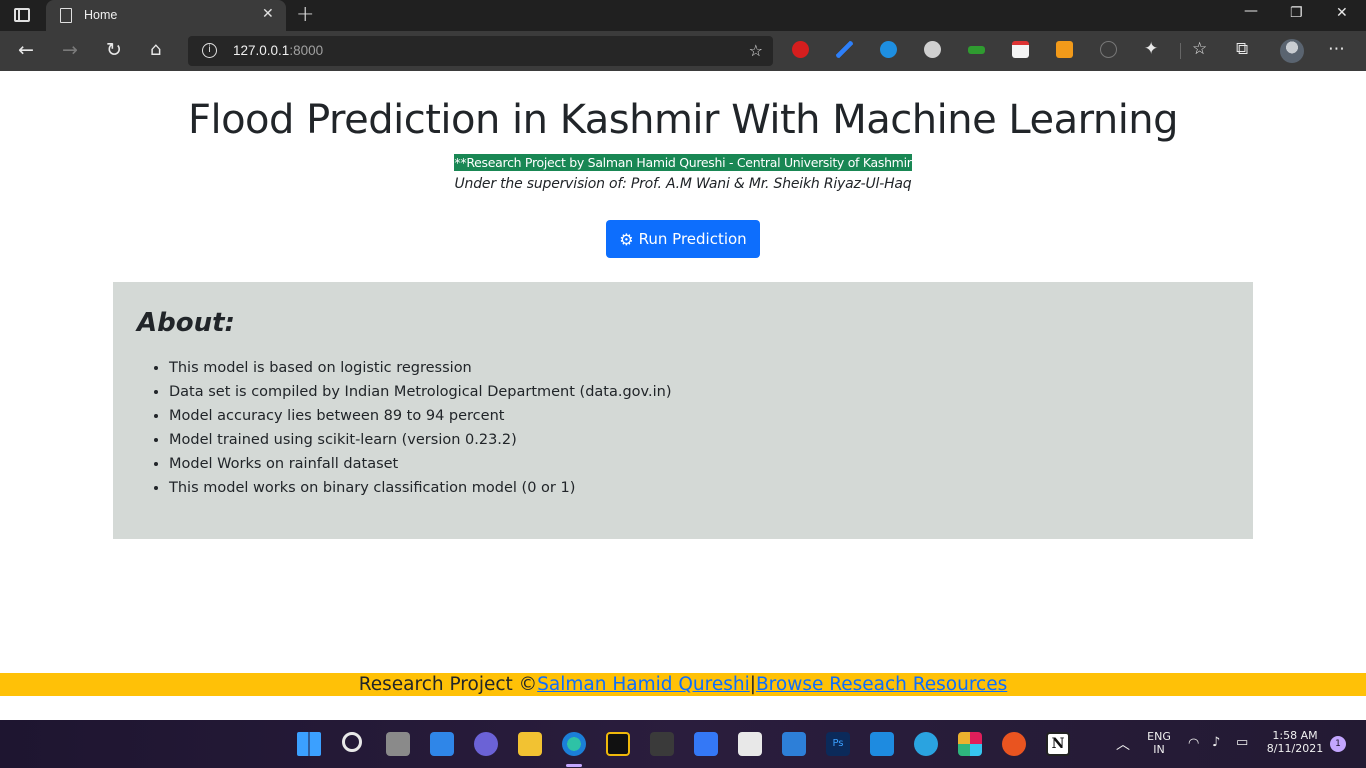  What do you see at coordinates (1336, 49) in the screenshot?
I see `more-options-icon: ⋯` at bounding box center [1336, 49].